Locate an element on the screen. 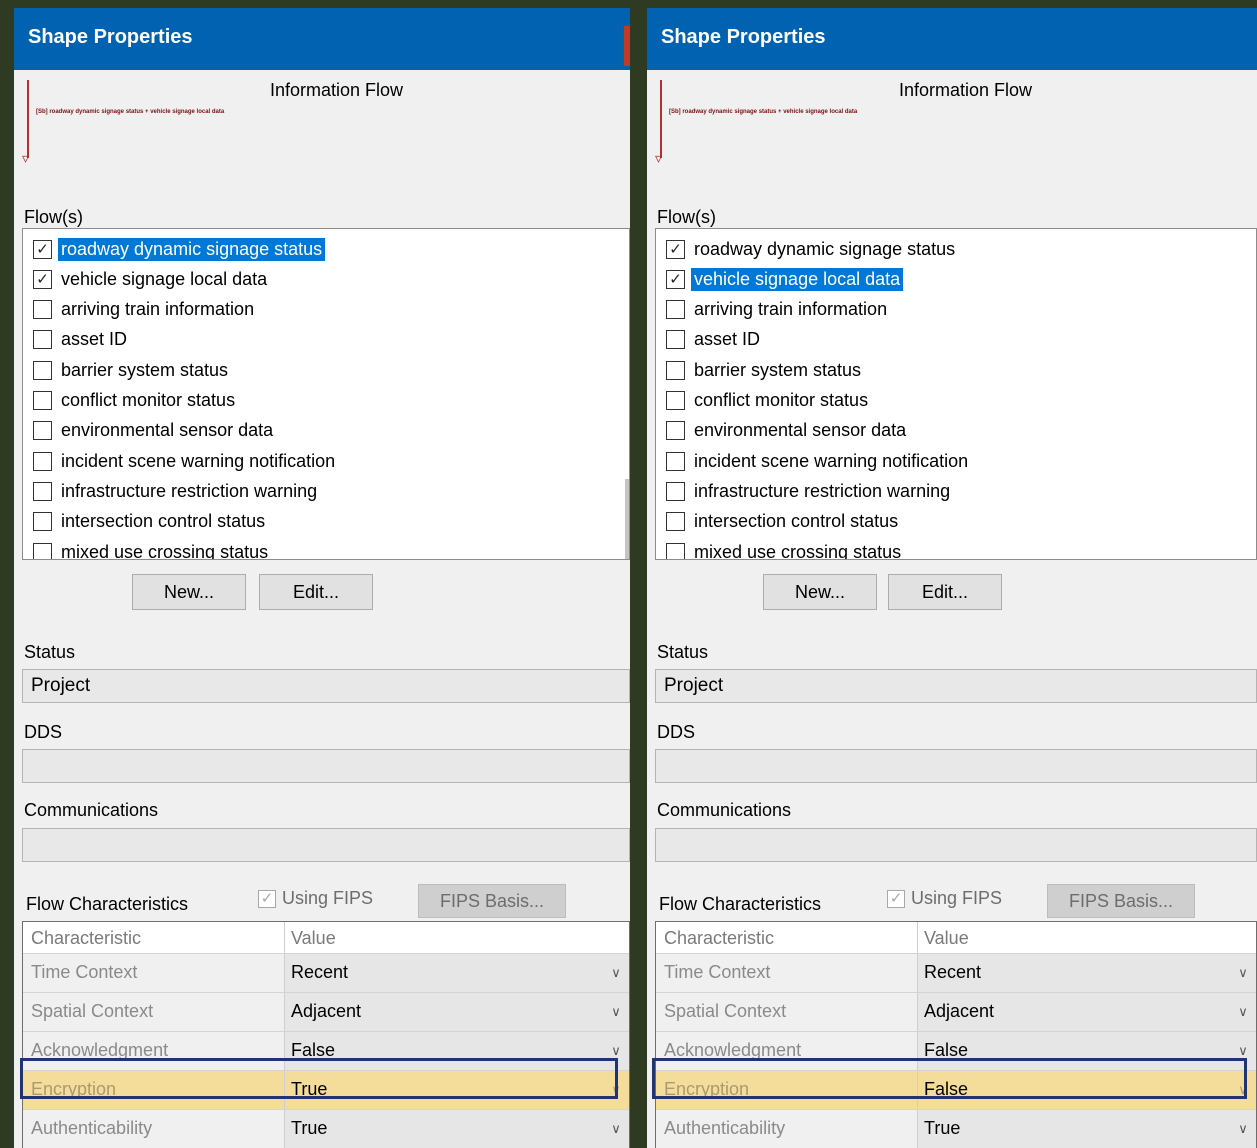 The width and height of the screenshot is (1257, 1148). using-fips-checkbox: ✓ Using FIPS is located at coordinates (944, 898).